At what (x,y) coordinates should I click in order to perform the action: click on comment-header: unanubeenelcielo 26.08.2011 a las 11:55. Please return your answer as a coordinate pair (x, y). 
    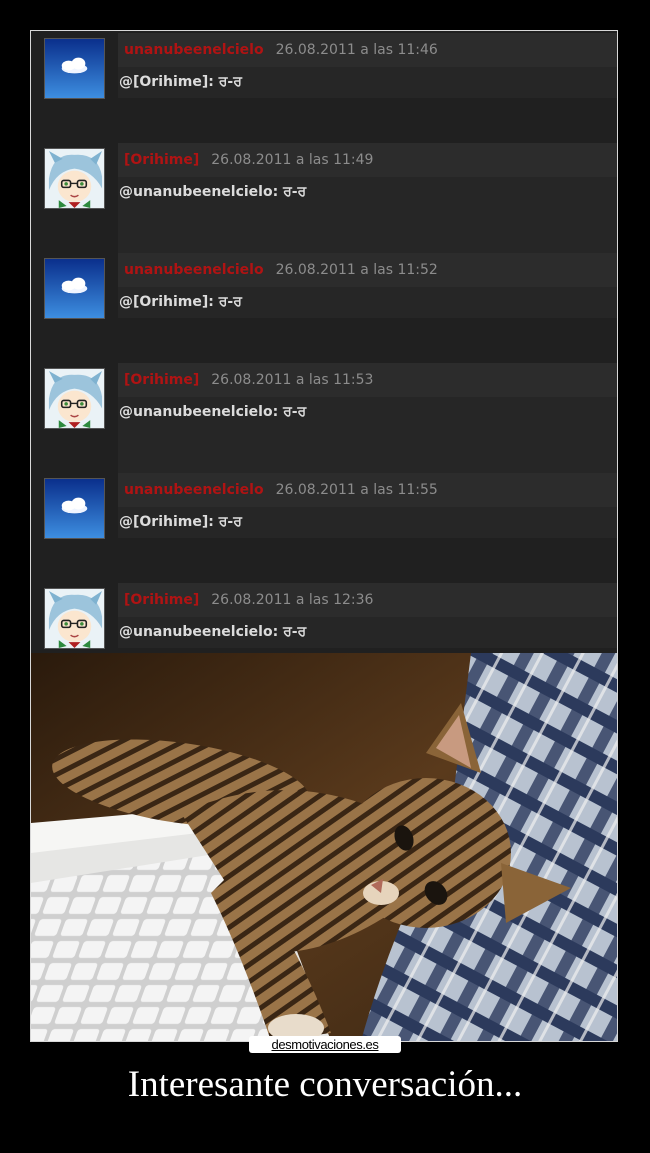
    Looking at the image, I should click on (367, 490).